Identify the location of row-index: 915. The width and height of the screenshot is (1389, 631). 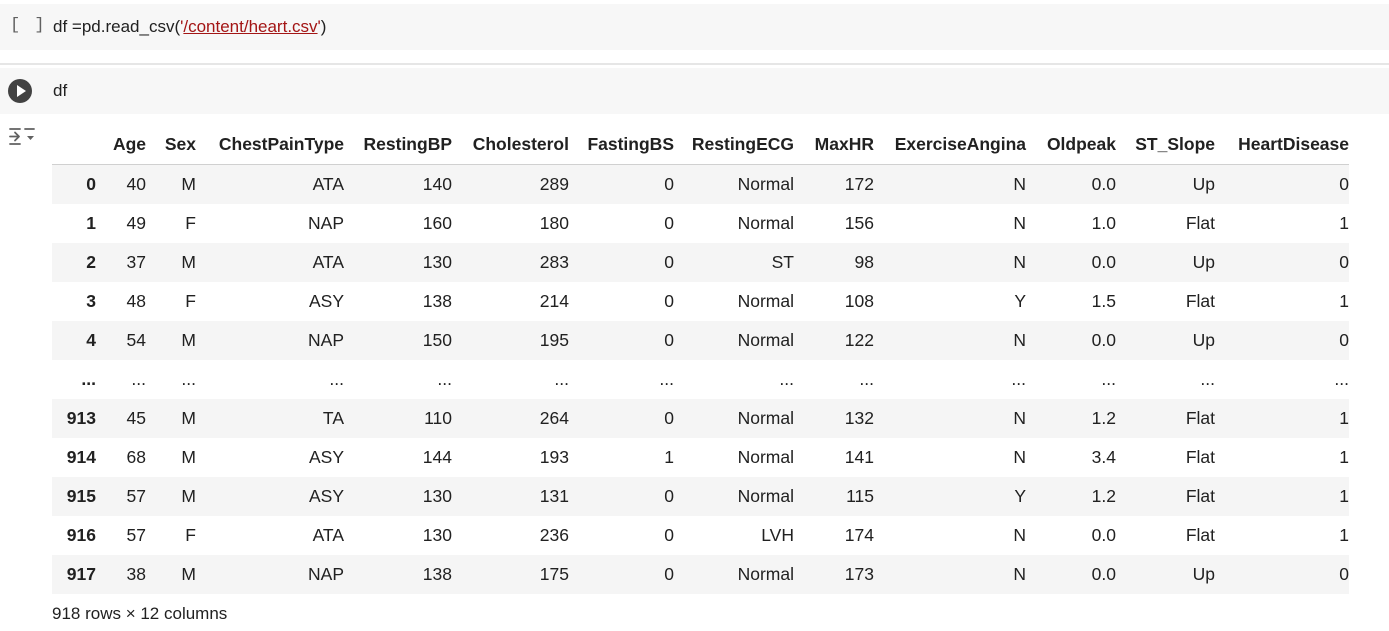
(81, 496).